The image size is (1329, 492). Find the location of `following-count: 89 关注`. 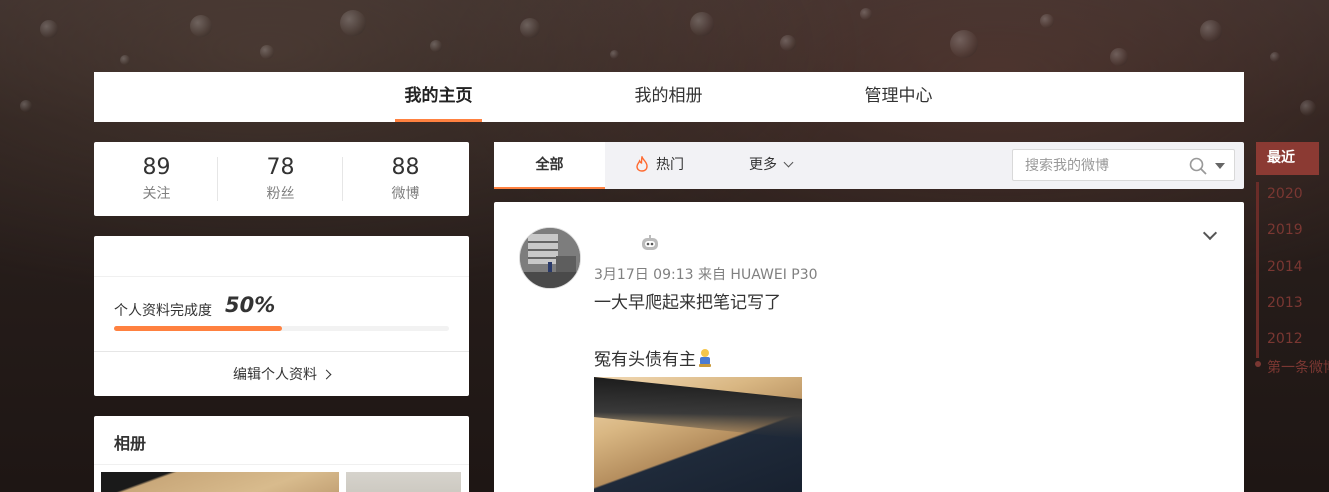

following-count: 89 关注 is located at coordinates (156, 179).